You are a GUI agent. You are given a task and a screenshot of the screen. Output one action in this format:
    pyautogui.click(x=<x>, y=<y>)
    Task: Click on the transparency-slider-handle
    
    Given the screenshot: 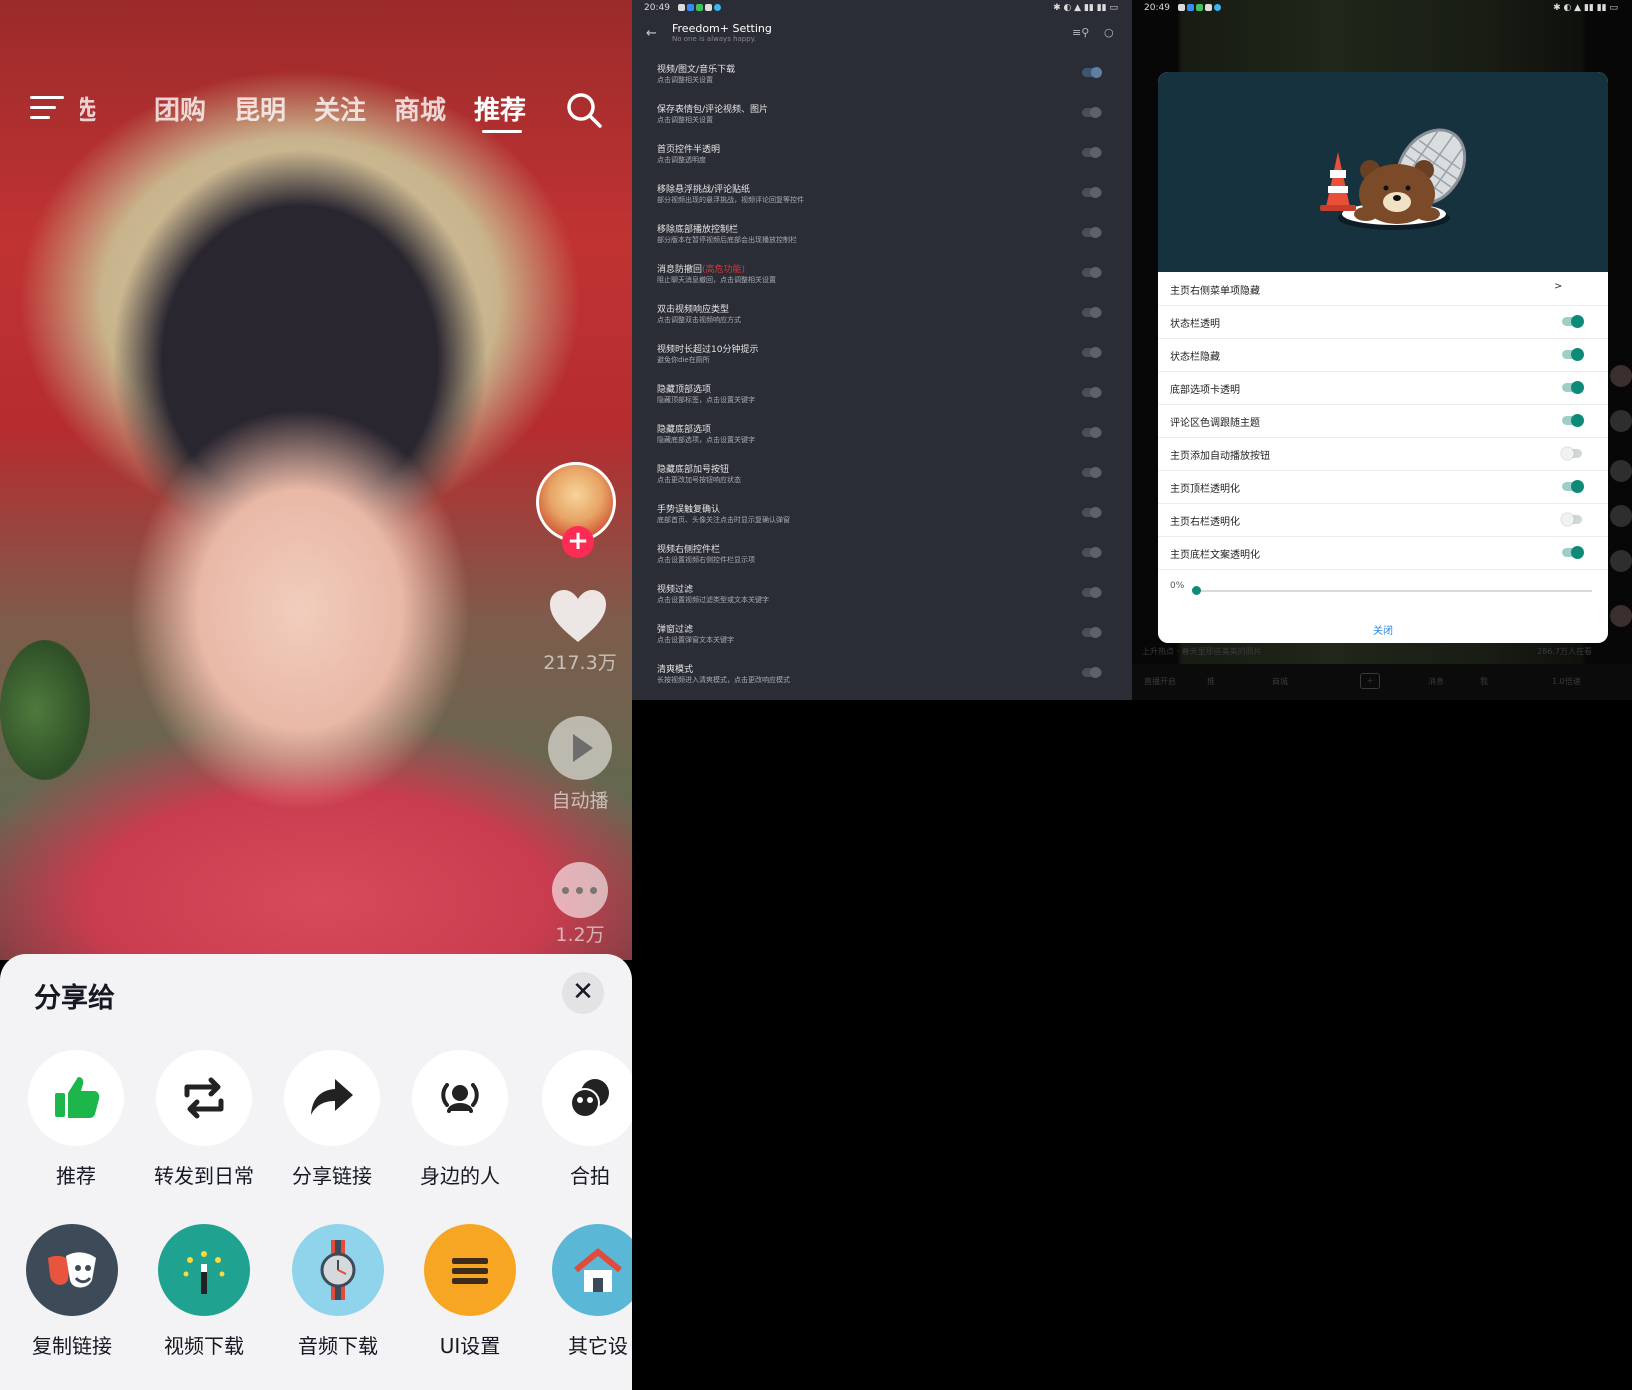 What is the action you would take?
    pyautogui.click(x=1196, y=590)
    